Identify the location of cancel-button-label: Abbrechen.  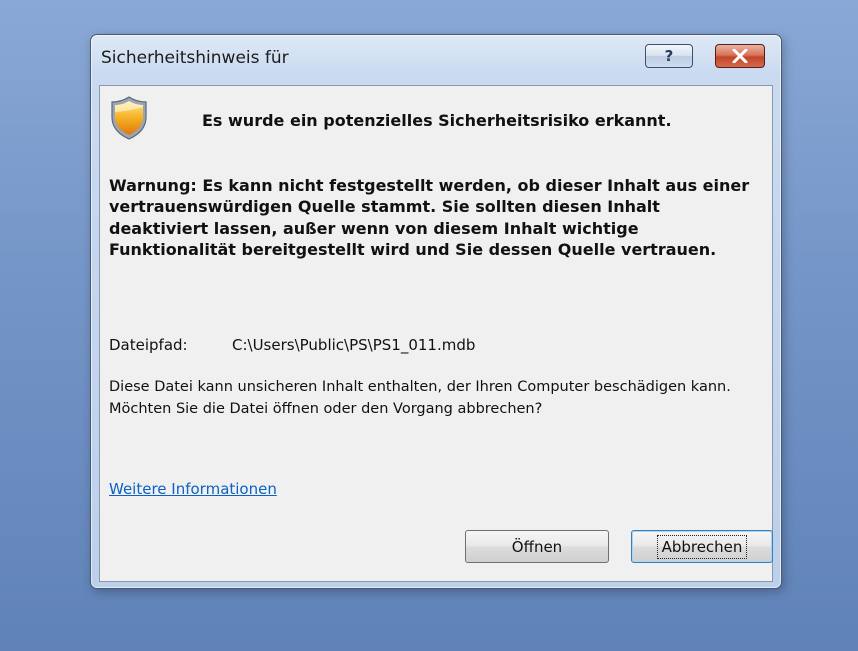
(702, 546).